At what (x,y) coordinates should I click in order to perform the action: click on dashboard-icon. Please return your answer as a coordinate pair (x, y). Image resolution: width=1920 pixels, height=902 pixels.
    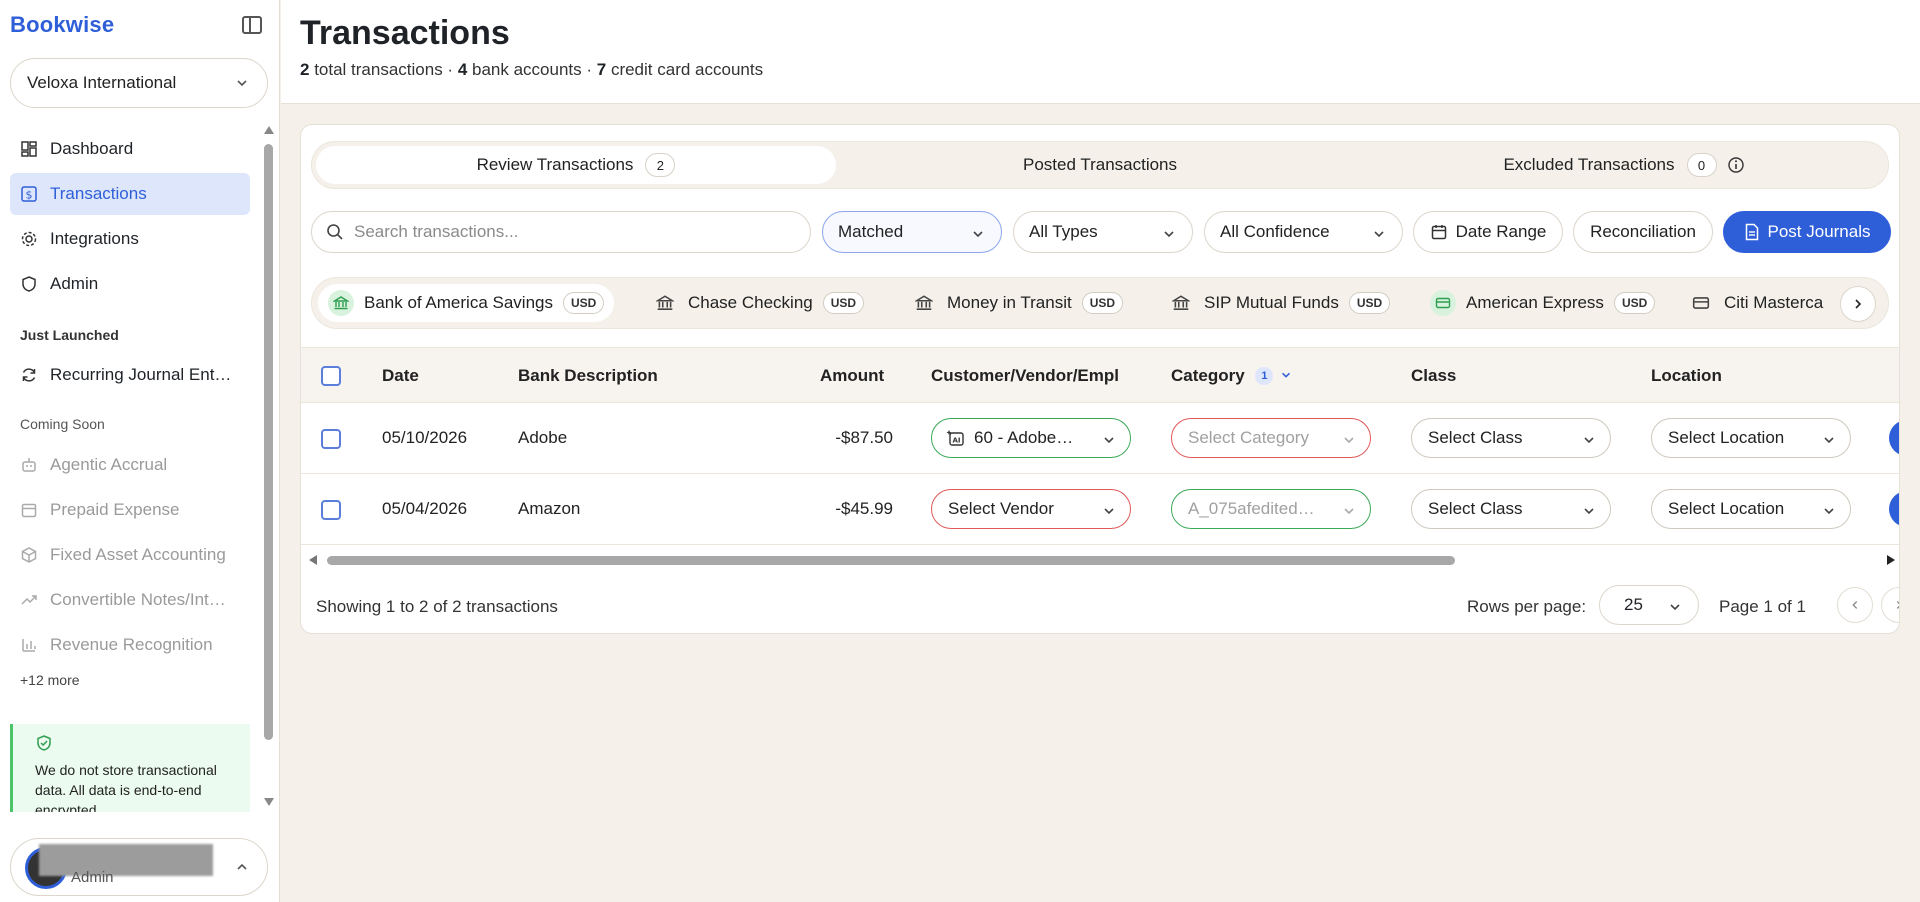
    Looking at the image, I should click on (29, 149).